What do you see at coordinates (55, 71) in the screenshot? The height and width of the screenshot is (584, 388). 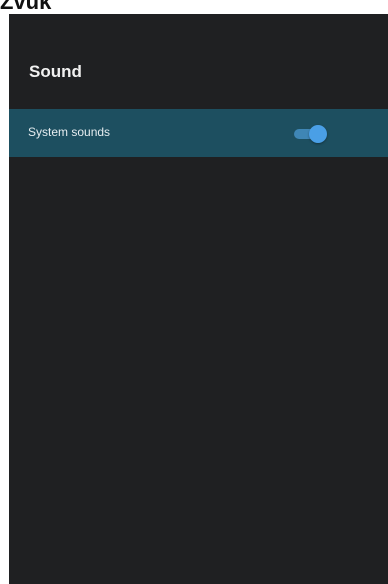 I see `panel-title: Sound` at bounding box center [55, 71].